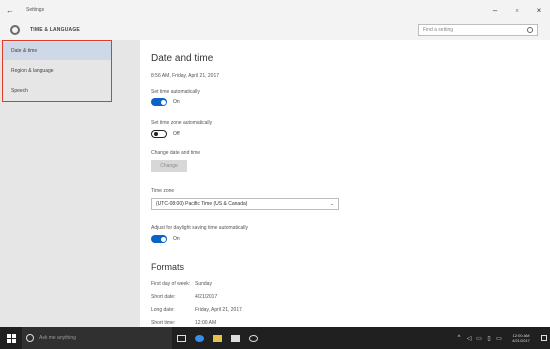  I want to click on folder-icon, so click(217, 338).